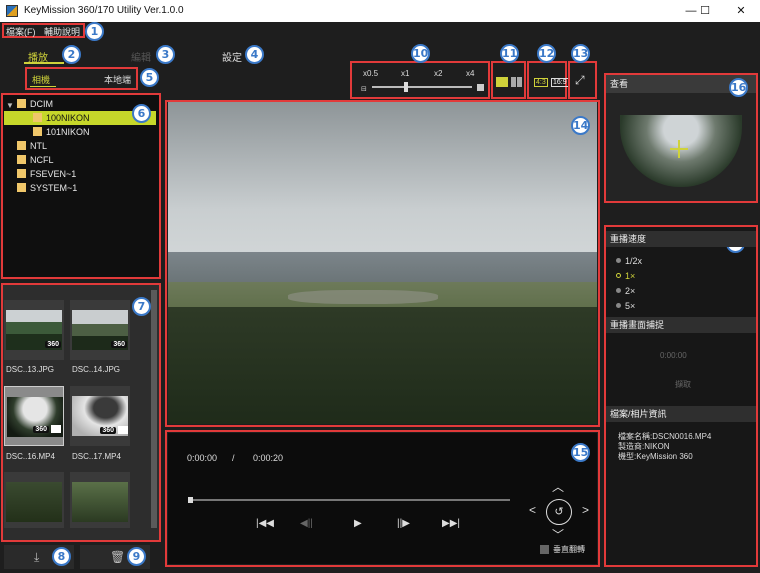 The height and width of the screenshot is (573, 760). What do you see at coordinates (358, 523) in the screenshot?
I see `play-icon: ▶` at bounding box center [358, 523].